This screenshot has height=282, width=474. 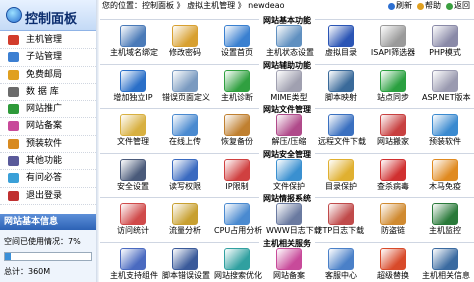 I want to click on components-icon, so click(x=133, y=258).